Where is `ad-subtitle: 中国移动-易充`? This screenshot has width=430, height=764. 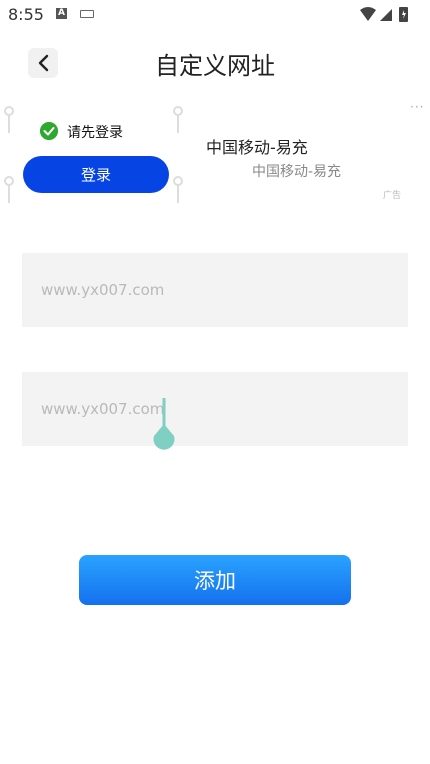 ad-subtitle: 中国移动-易充 is located at coordinates (297, 172).